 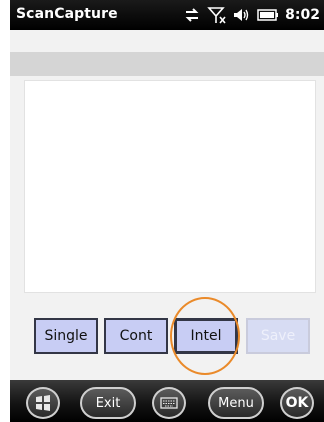 What do you see at coordinates (242, 15) in the screenshot?
I see `speaker-icon` at bounding box center [242, 15].